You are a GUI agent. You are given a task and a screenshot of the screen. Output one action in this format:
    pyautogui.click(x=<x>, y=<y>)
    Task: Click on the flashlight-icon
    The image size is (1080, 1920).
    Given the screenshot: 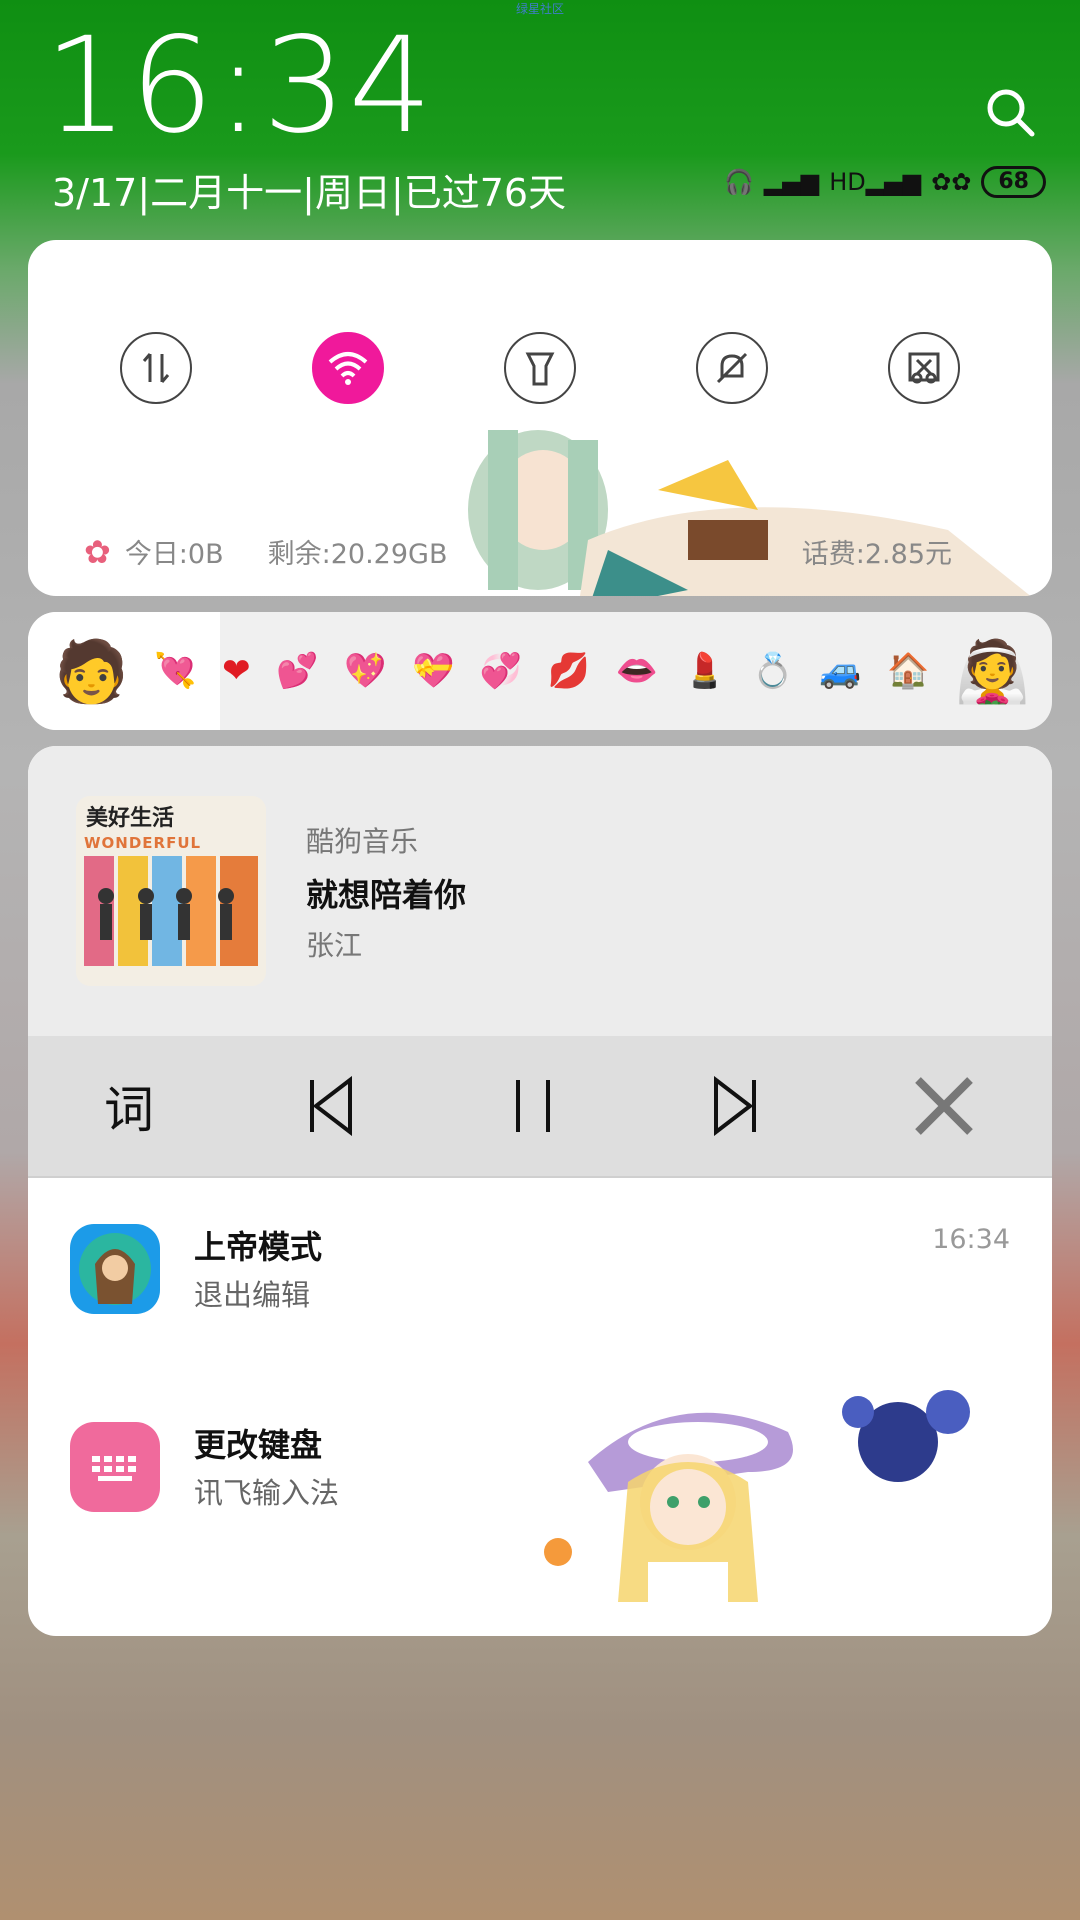 What is the action you would take?
    pyautogui.click(x=540, y=369)
    